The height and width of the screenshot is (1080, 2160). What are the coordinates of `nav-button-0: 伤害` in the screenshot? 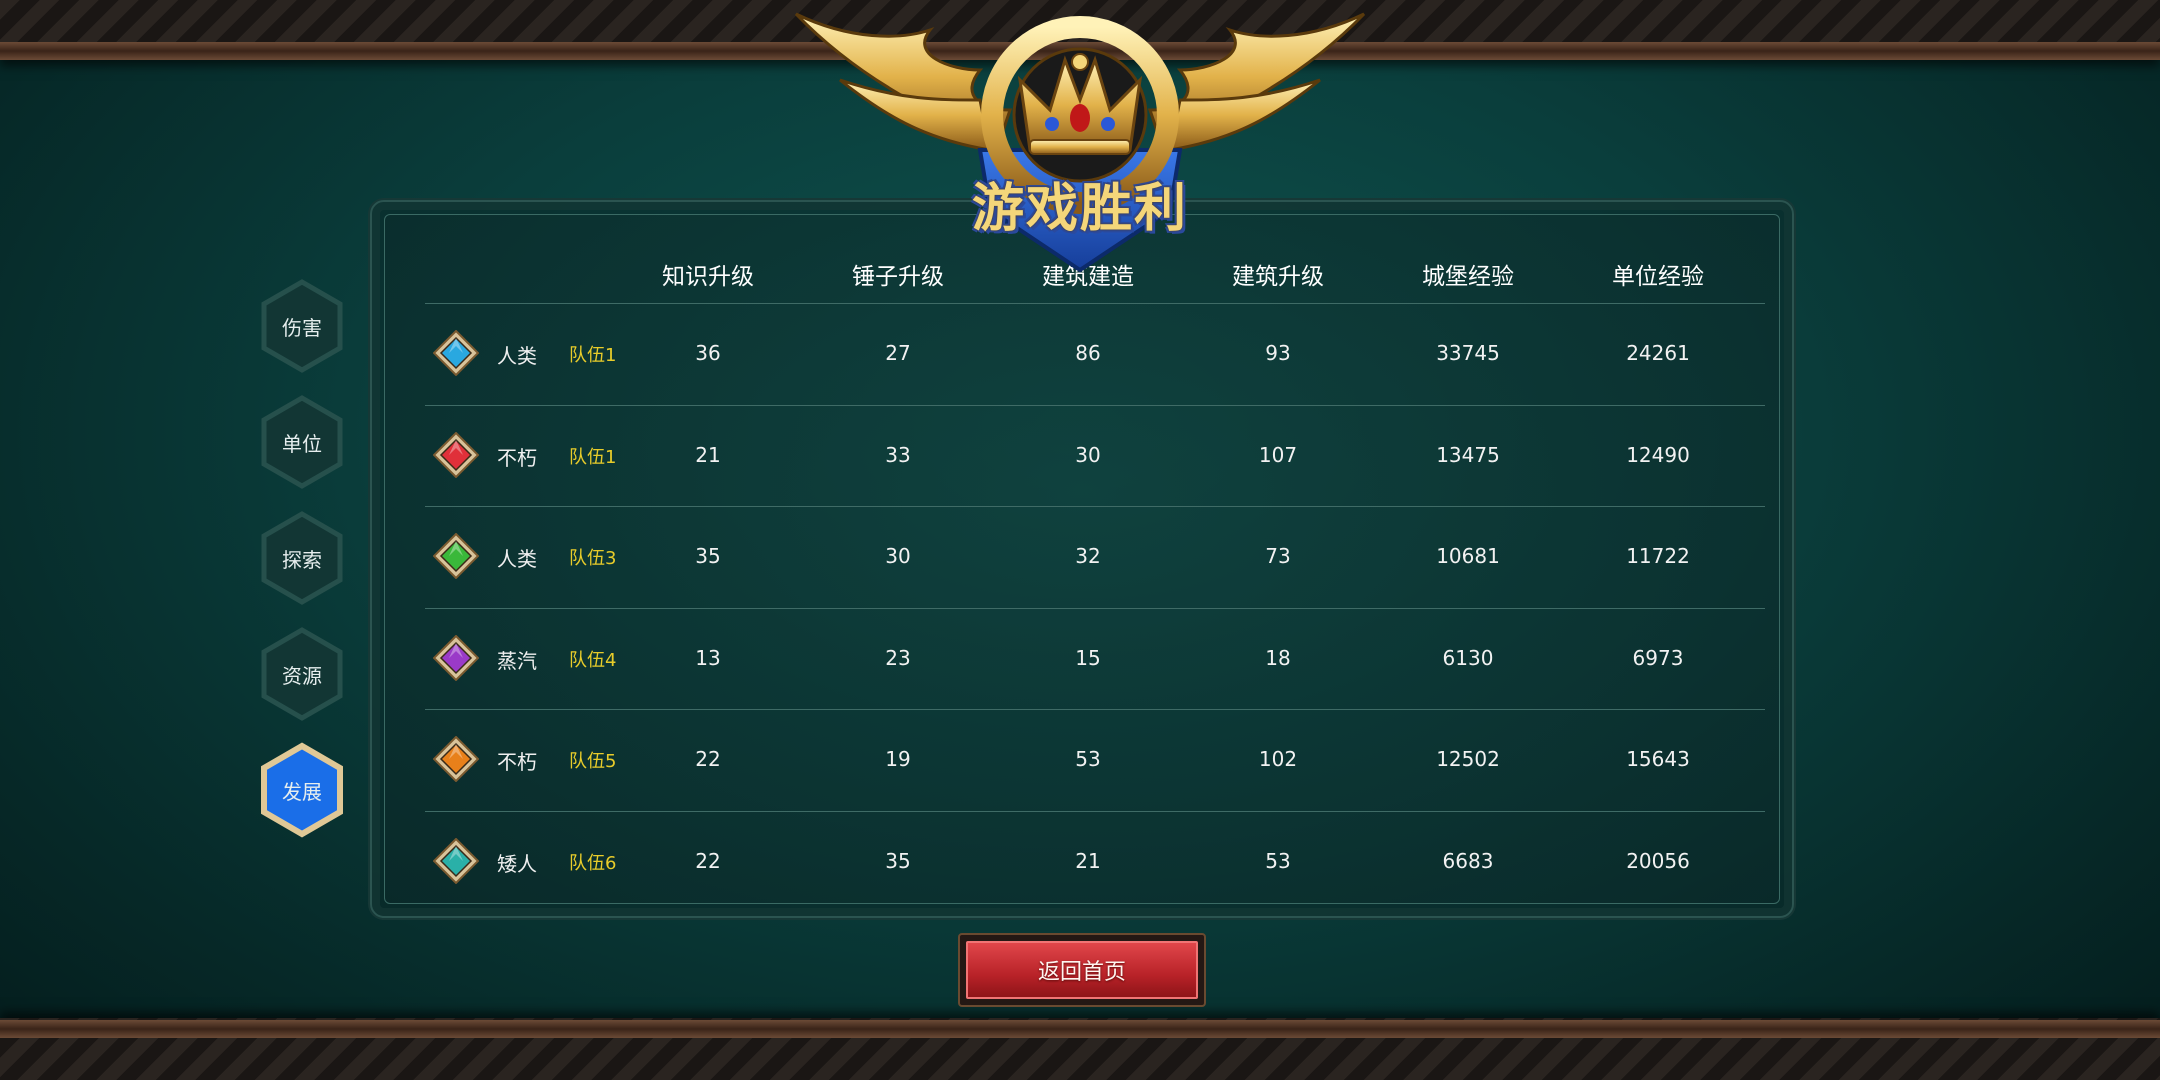 It's located at (302, 326).